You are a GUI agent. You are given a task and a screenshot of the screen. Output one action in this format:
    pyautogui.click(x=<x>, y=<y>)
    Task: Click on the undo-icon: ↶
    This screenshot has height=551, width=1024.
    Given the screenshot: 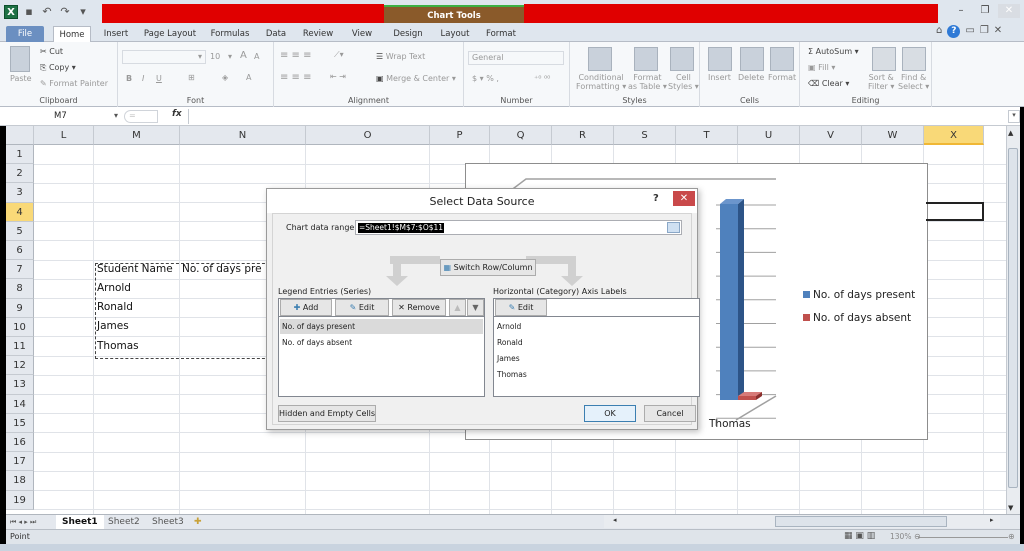 What is the action you would take?
    pyautogui.click(x=47, y=12)
    